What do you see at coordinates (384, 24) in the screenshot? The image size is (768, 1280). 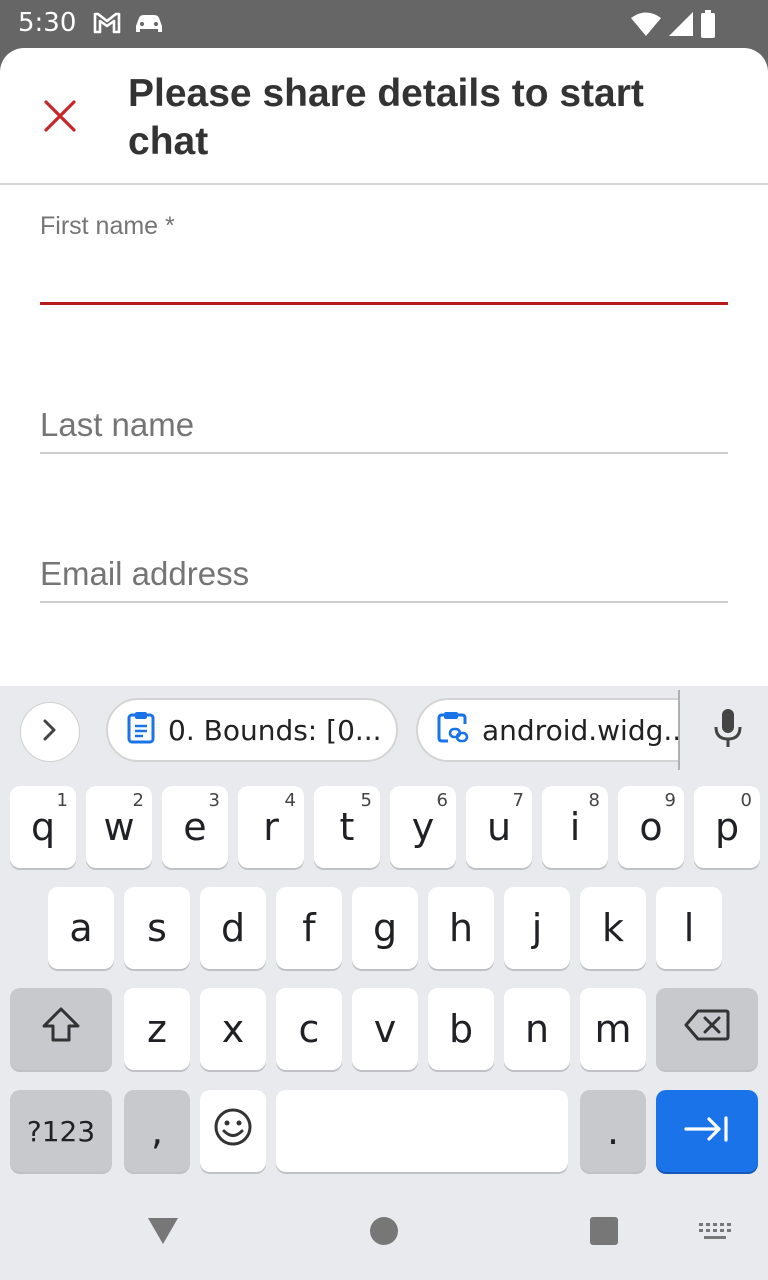 I see `status-bar: 5:30` at bounding box center [384, 24].